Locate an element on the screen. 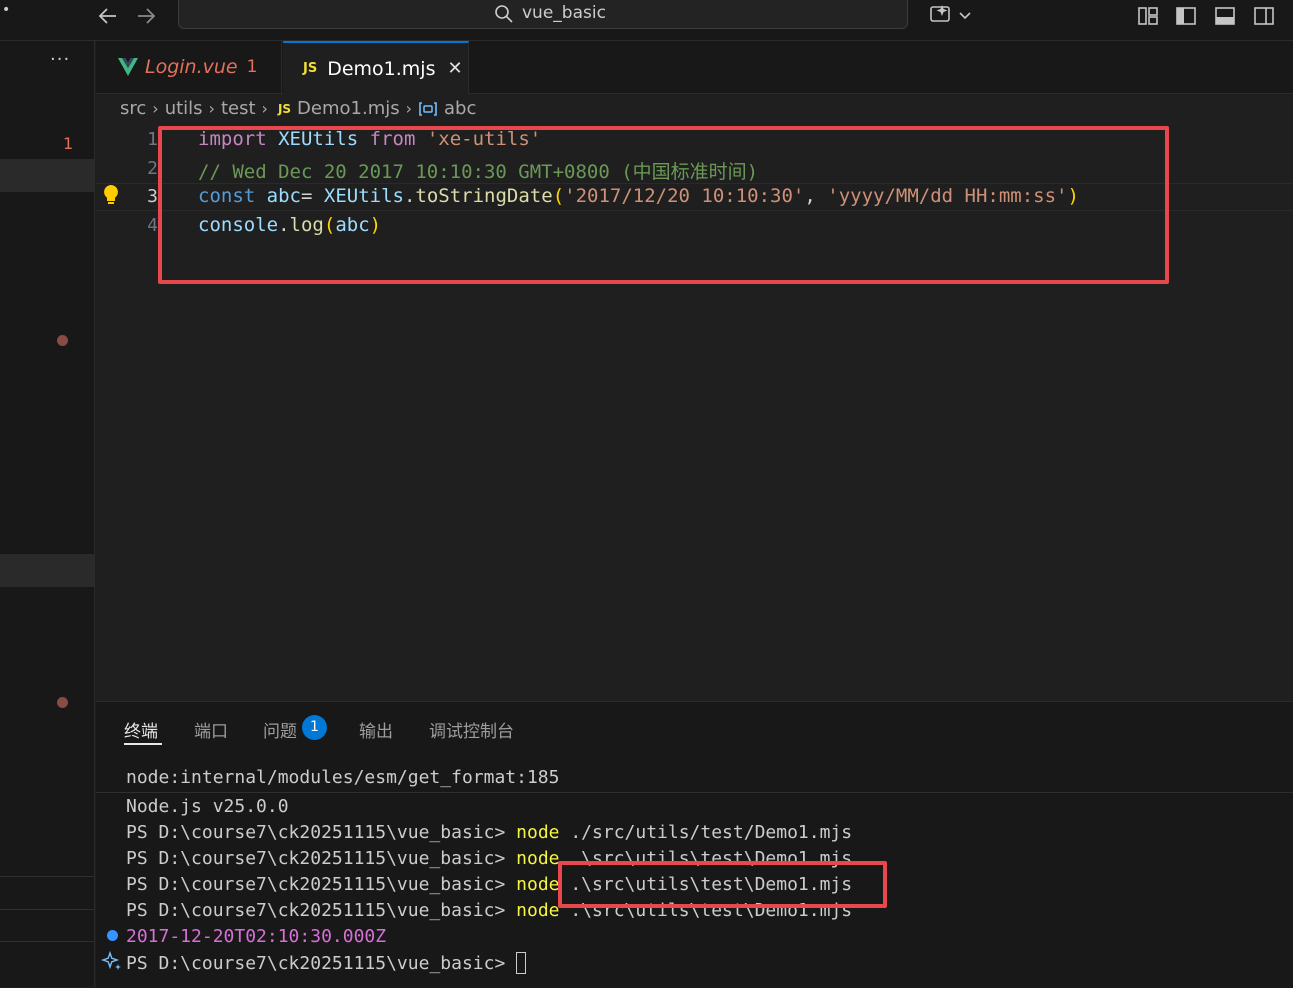 This screenshot has height=988, width=1293. sparkle-icon is located at coordinates (111, 963).